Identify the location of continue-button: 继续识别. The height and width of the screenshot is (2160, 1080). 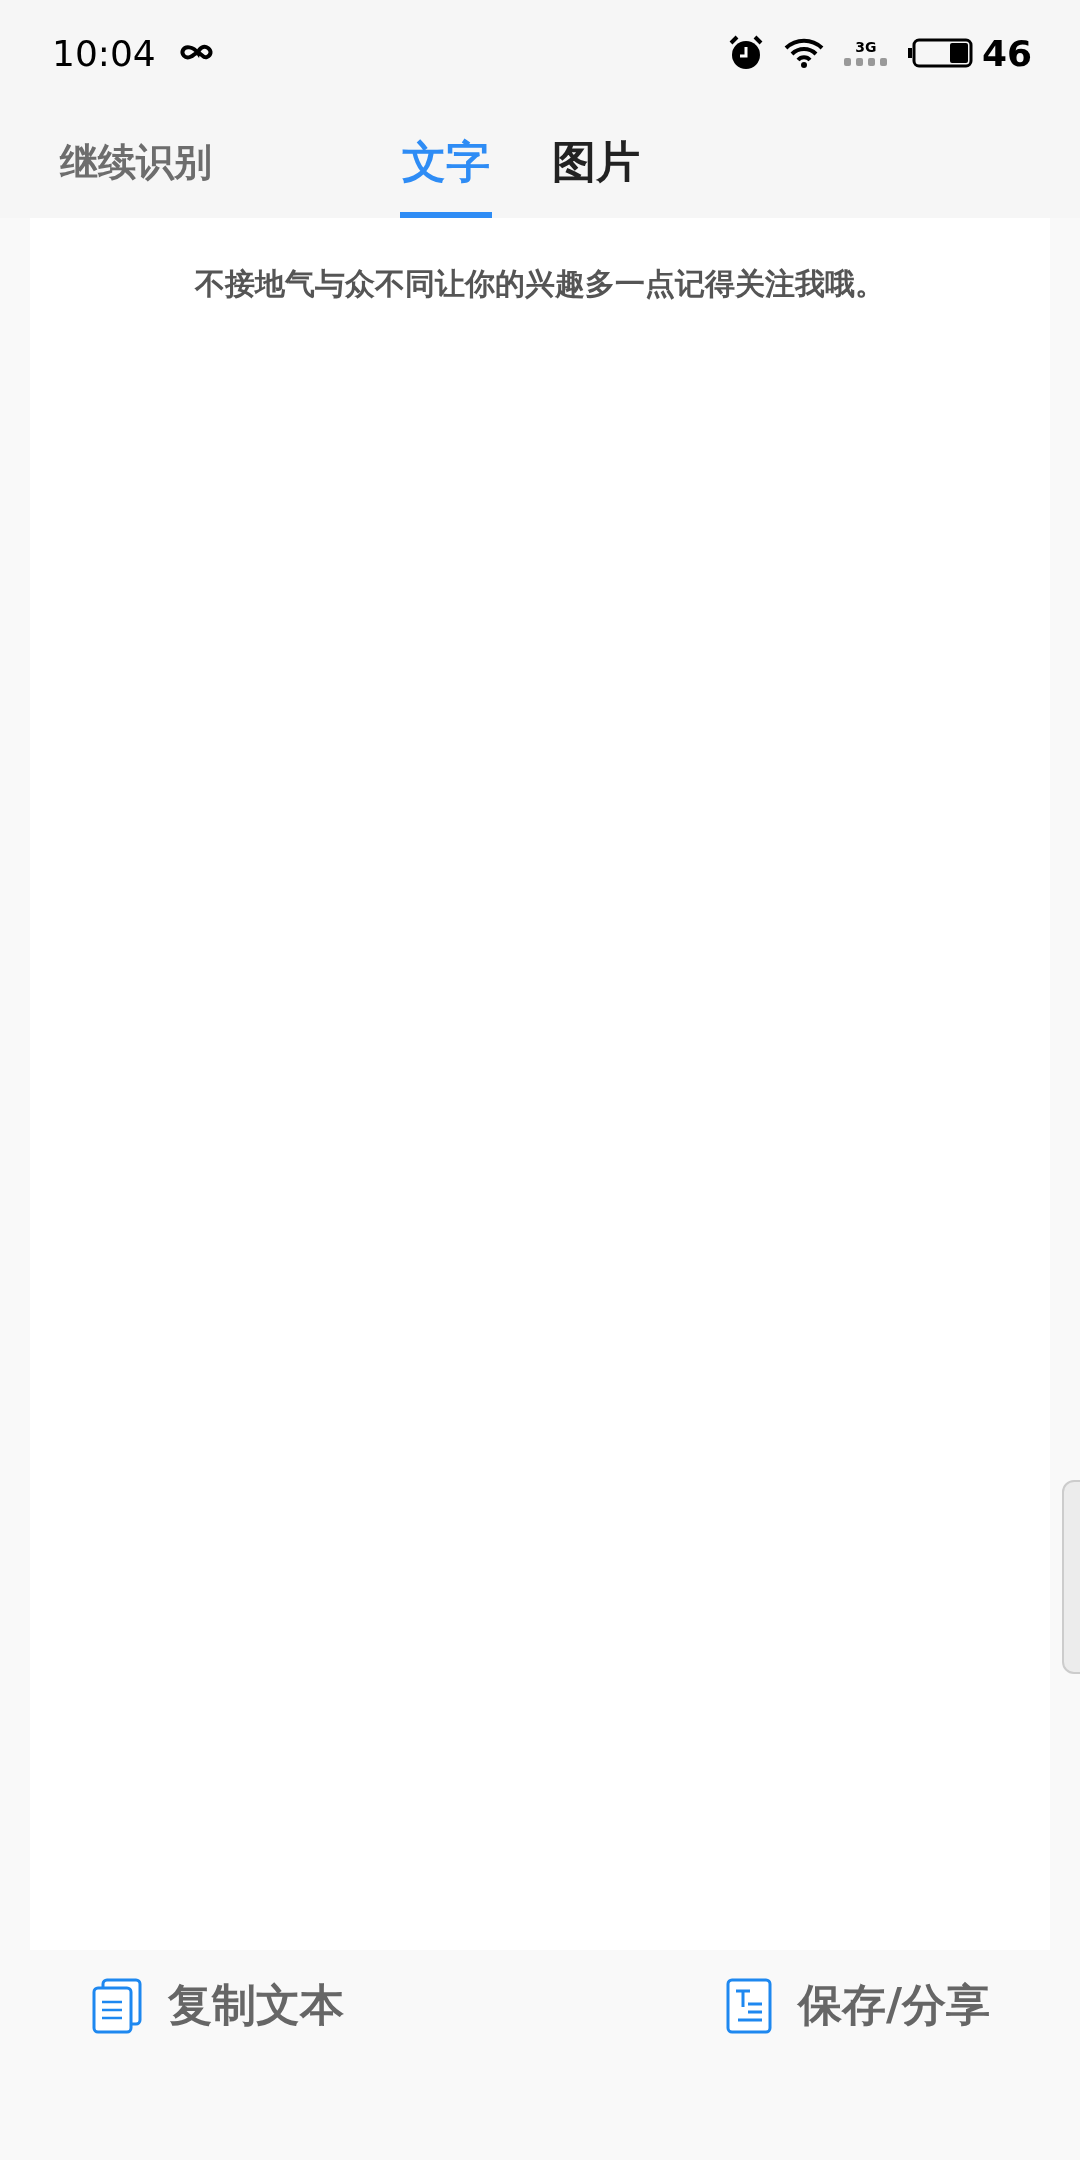
(230, 162).